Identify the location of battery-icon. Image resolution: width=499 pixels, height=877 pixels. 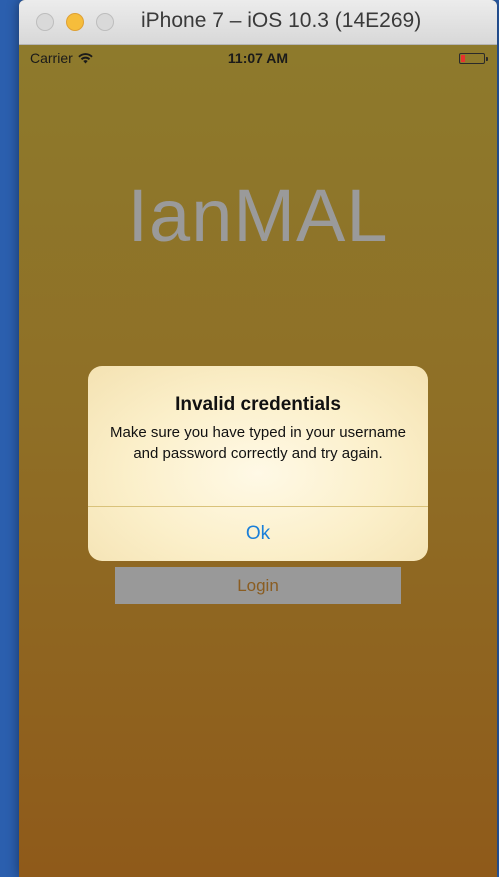
(473, 58).